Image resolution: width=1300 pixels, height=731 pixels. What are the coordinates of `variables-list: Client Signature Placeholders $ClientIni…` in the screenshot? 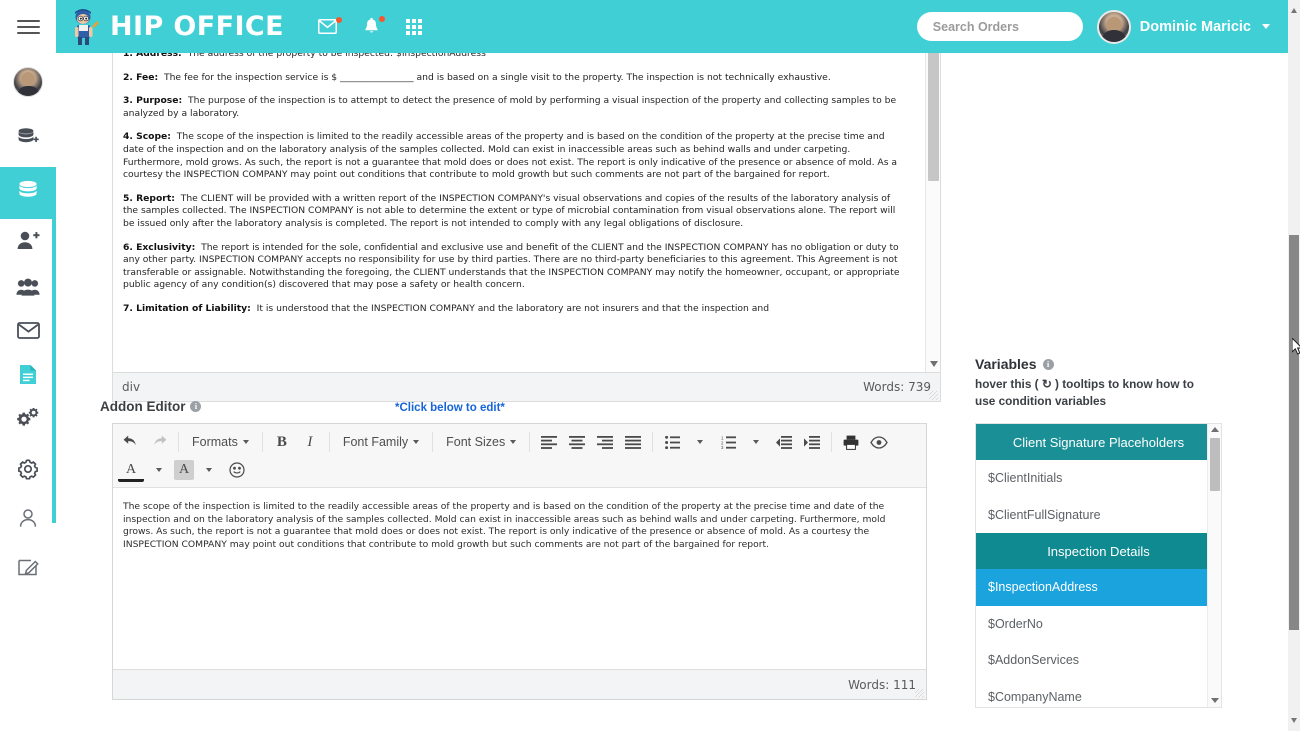 It's located at (1098, 565).